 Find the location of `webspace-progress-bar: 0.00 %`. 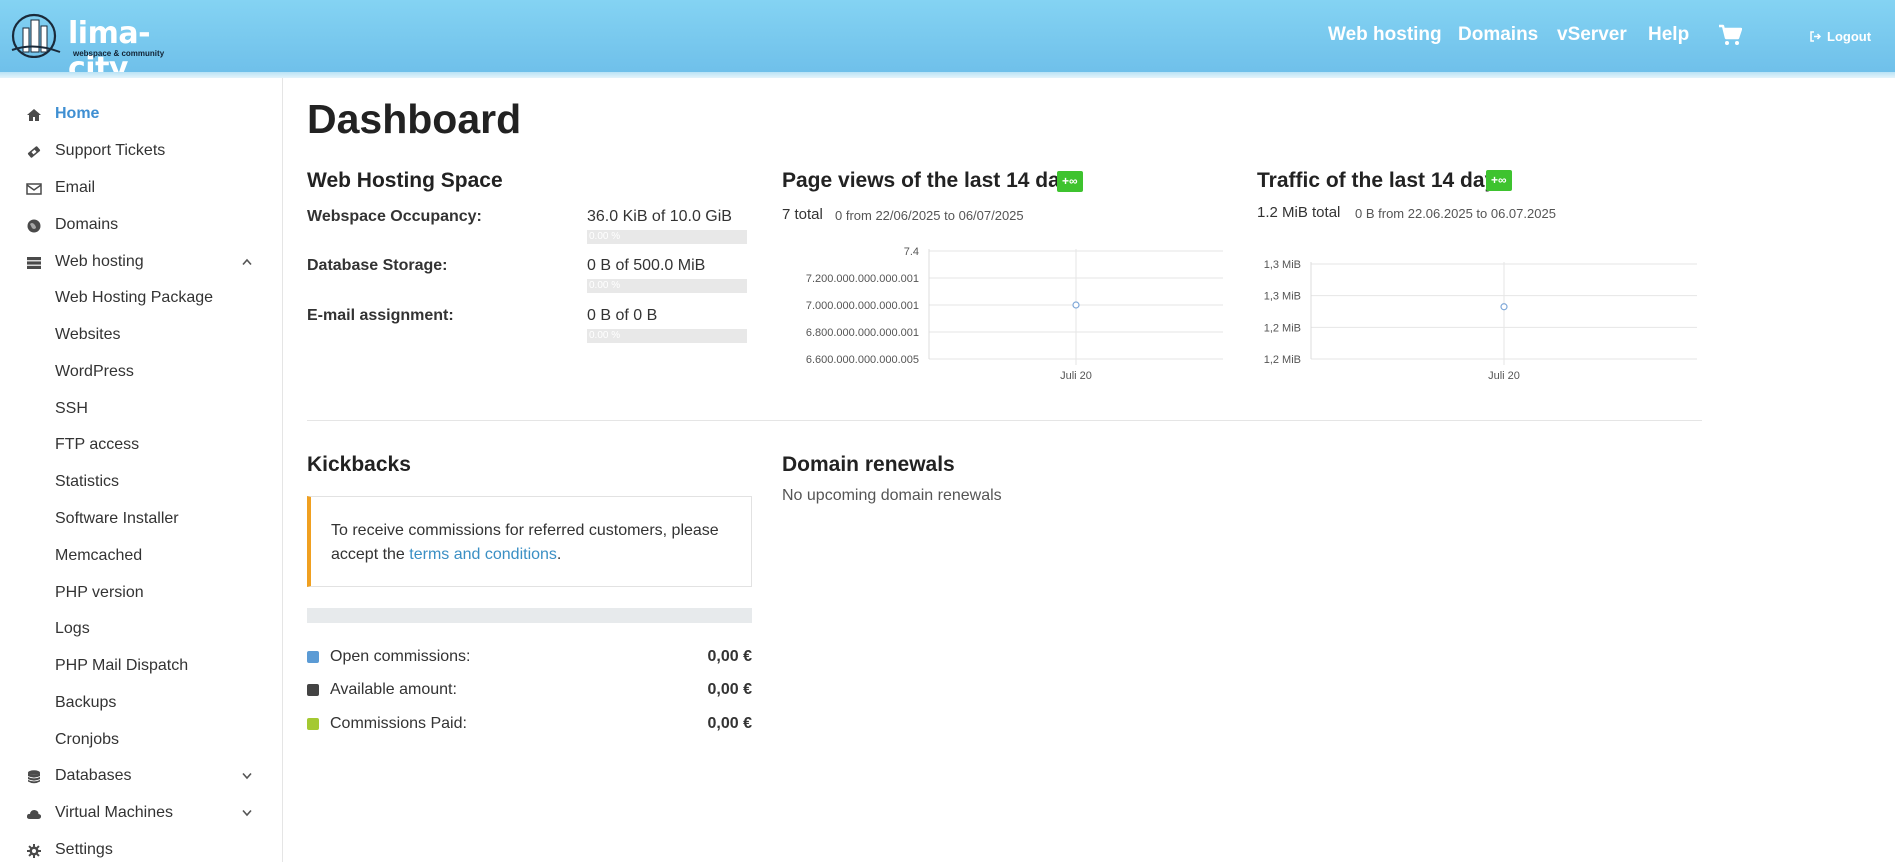

webspace-progress-bar: 0.00 % is located at coordinates (667, 237).